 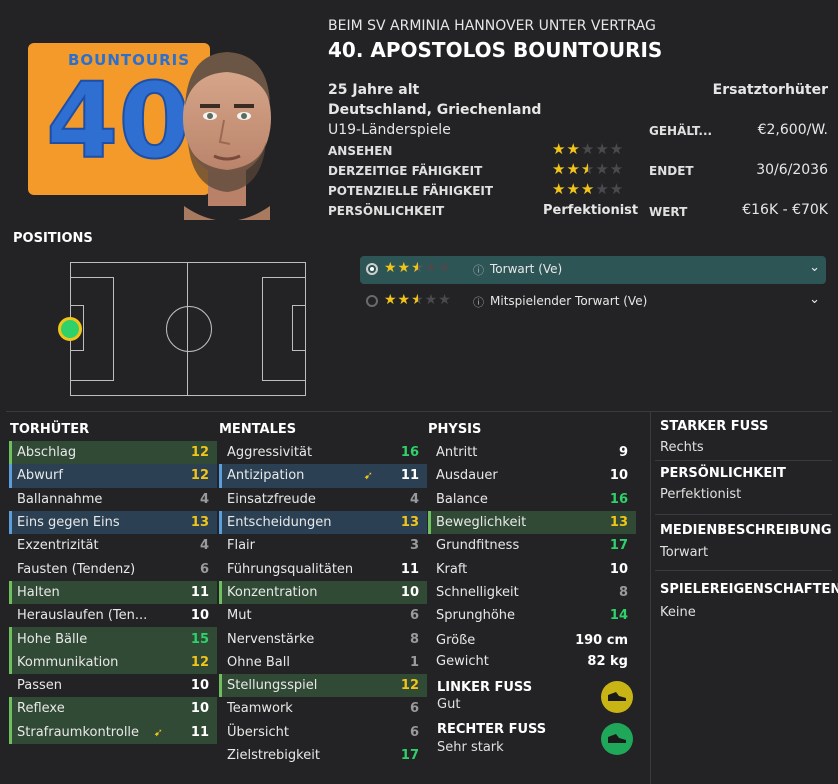 What do you see at coordinates (785, 210) in the screenshot?
I see `value-value: €16K - €70K` at bounding box center [785, 210].